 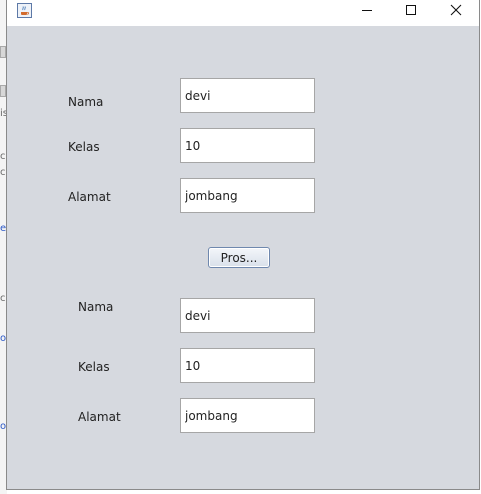 What do you see at coordinates (367, 13) in the screenshot?
I see `minimize-button` at bounding box center [367, 13].